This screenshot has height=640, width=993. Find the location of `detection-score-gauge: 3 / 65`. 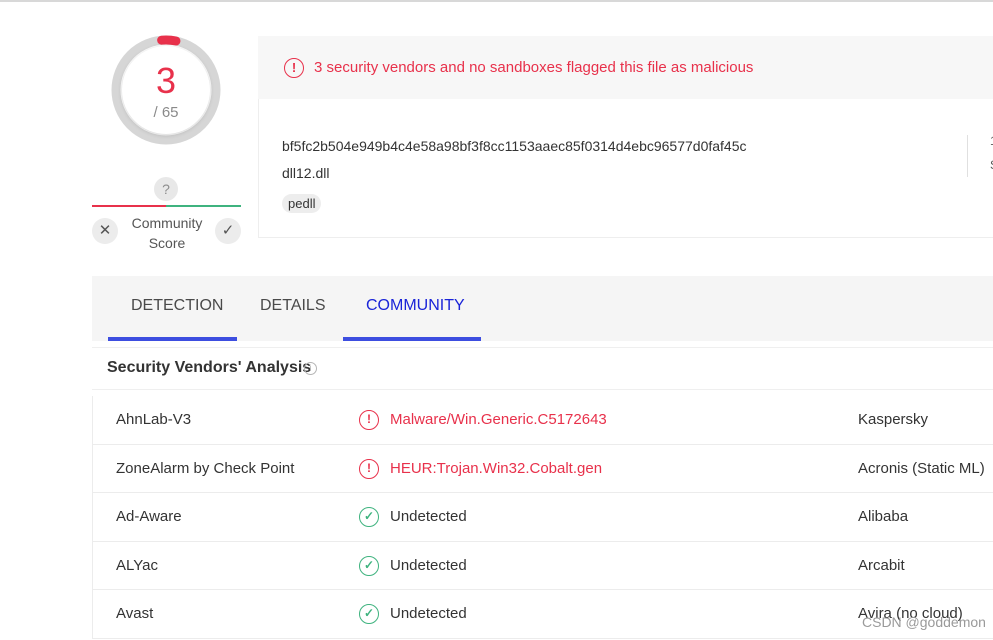

detection-score-gauge: 3 / 65 is located at coordinates (166, 90).